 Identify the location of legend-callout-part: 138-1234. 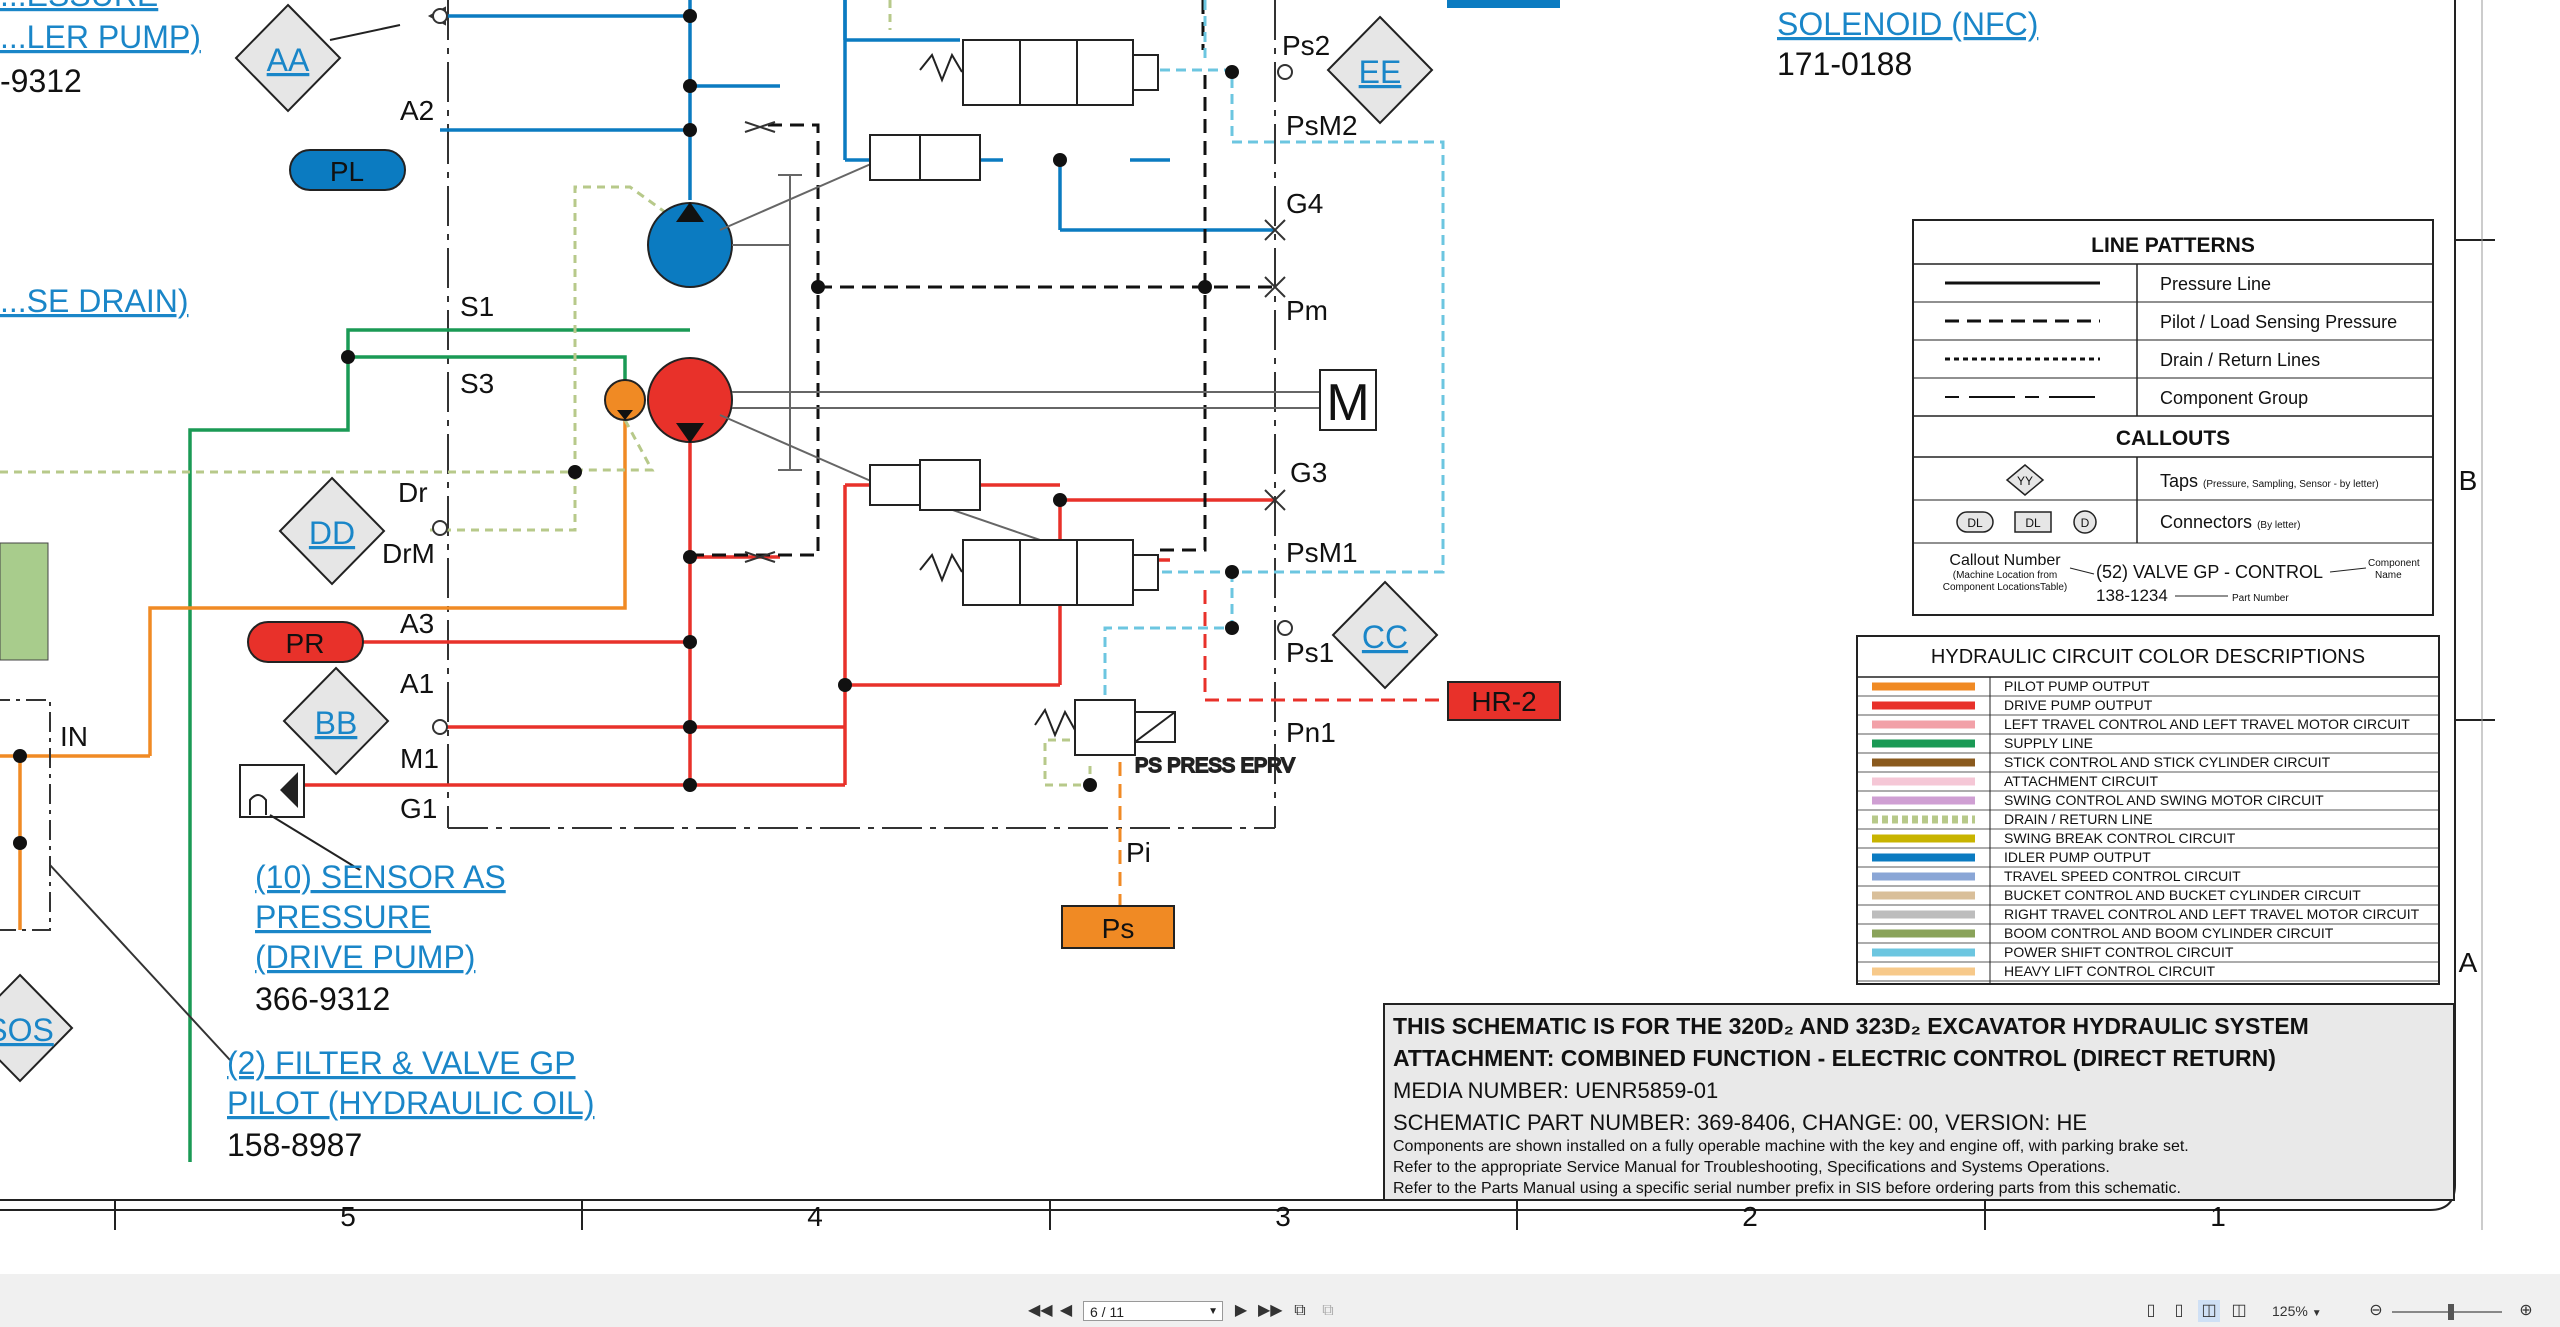
(2132, 595).